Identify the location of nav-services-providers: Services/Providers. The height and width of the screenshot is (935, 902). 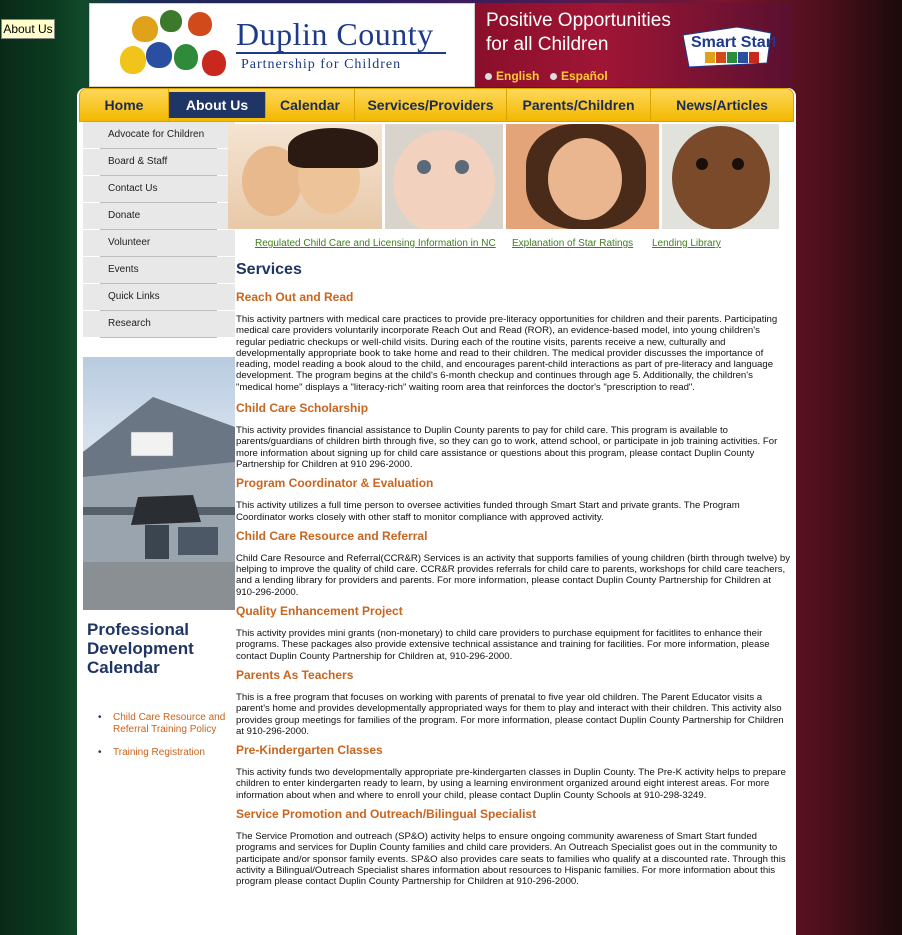
(431, 105).